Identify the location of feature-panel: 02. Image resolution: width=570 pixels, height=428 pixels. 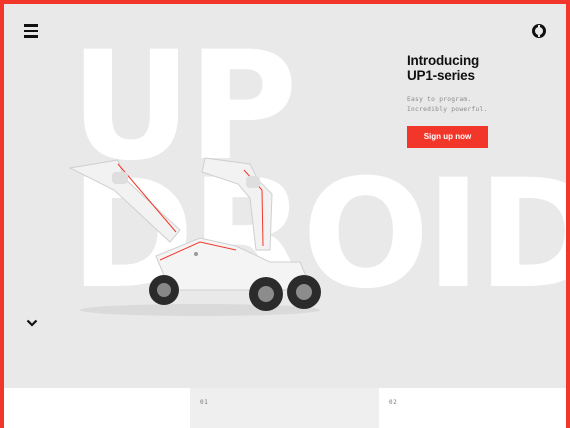
(474, 408).